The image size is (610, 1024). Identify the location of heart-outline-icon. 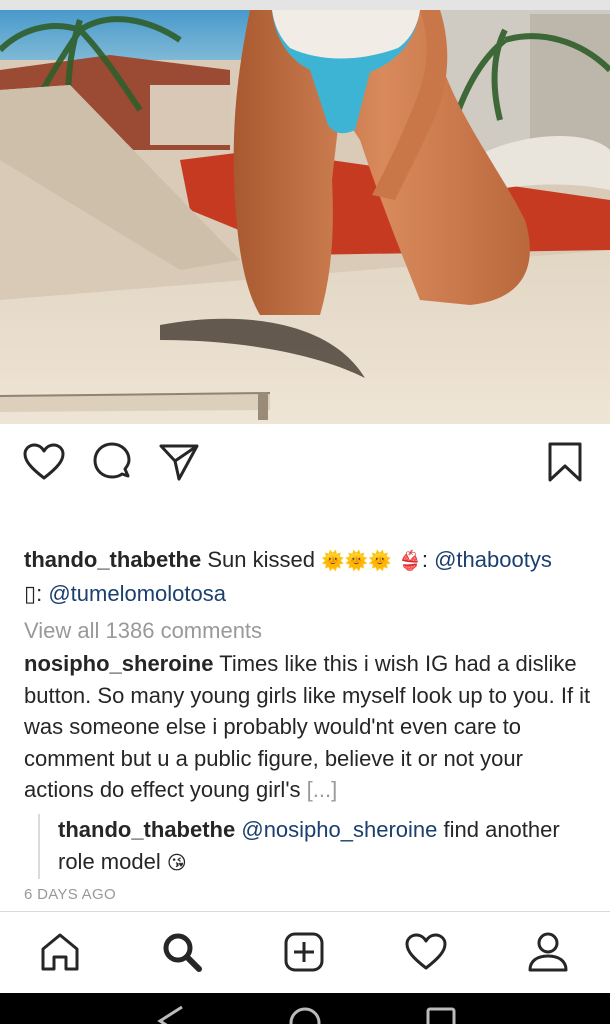
(44, 461).